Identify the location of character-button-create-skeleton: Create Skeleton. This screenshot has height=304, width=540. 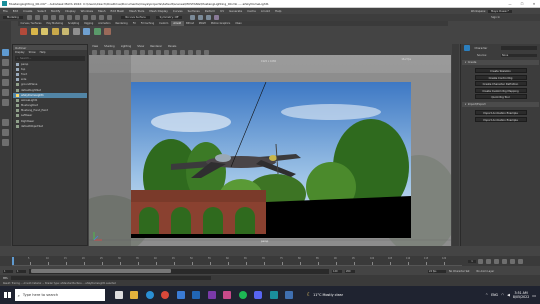
(500, 70).